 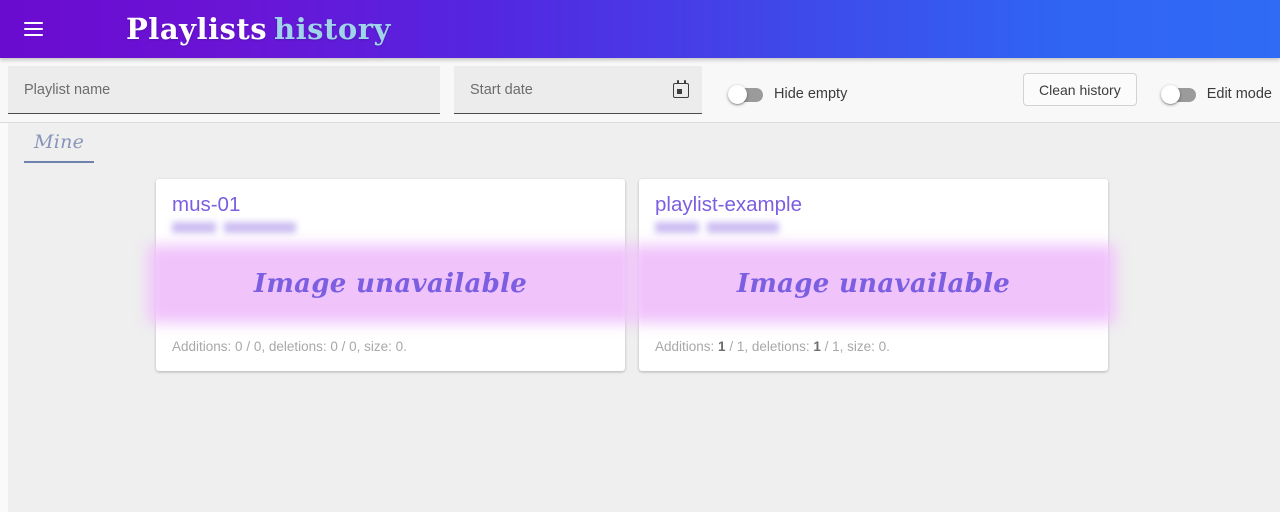 What do you see at coordinates (501, 89) in the screenshot?
I see `start-date-placeholder: Start date` at bounding box center [501, 89].